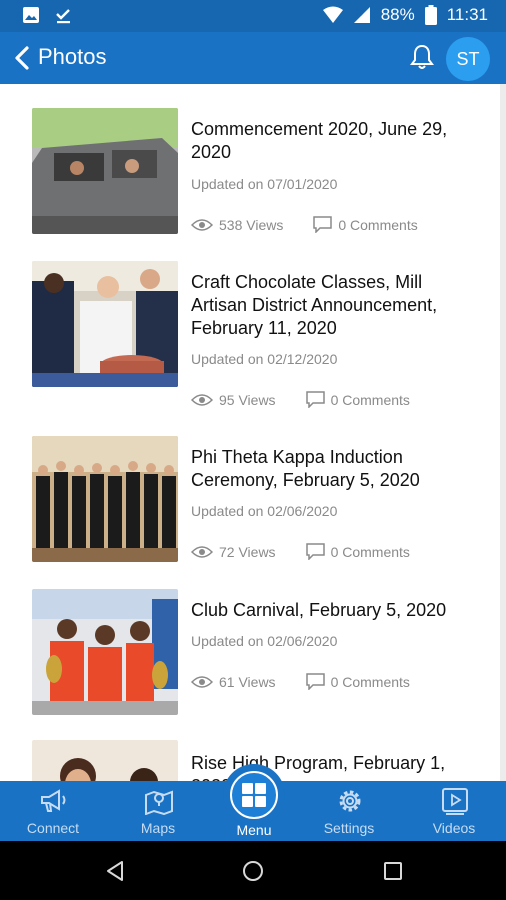  Describe the element at coordinates (454, 828) in the screenshot. I see `tab-label: Videos` at that location.